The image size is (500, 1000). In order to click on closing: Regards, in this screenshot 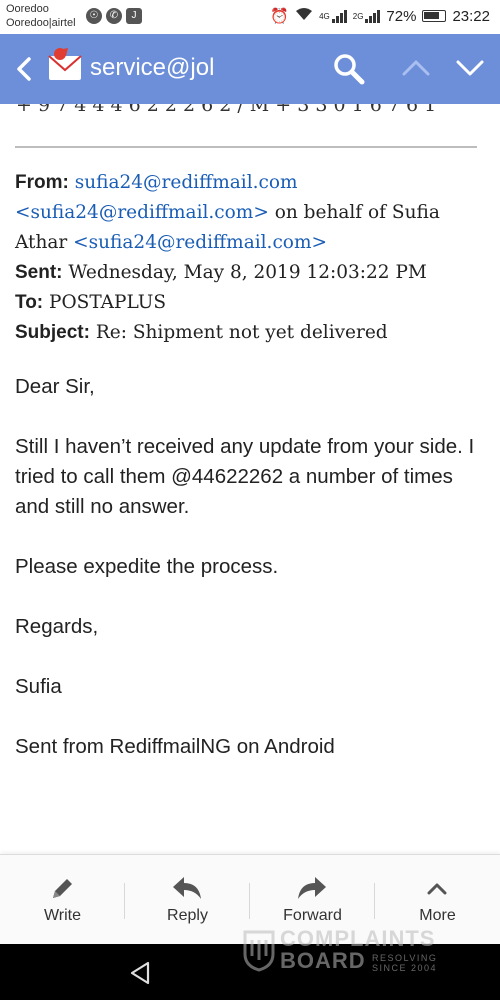, I will do `click(57, 626)`.